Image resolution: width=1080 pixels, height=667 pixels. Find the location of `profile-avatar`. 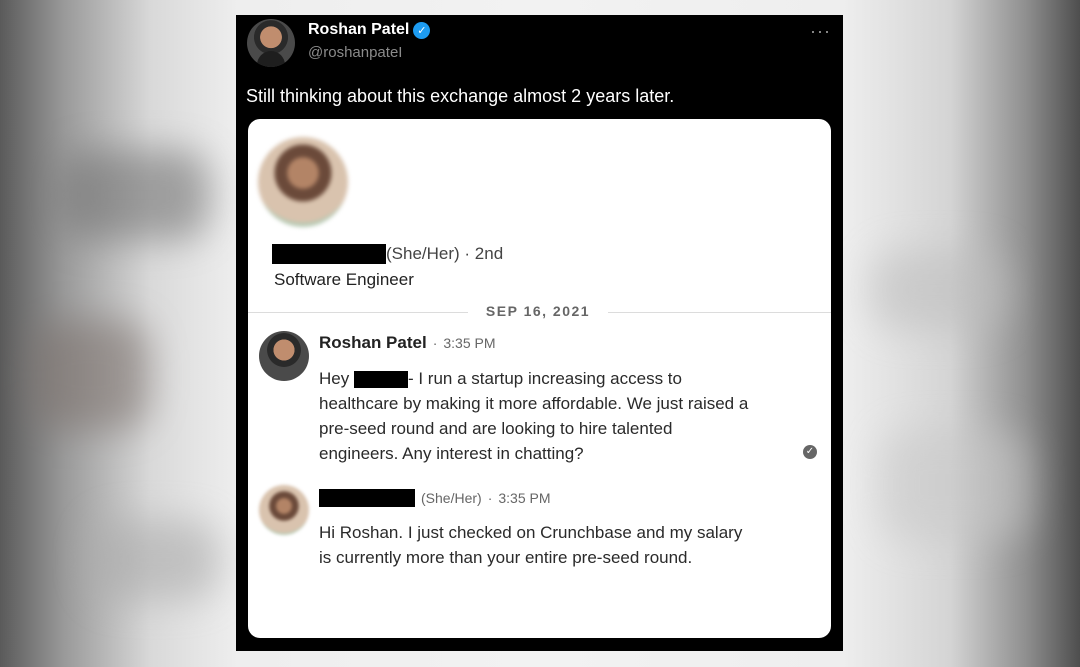

profile-avatar is located at coordinates (303, 182).